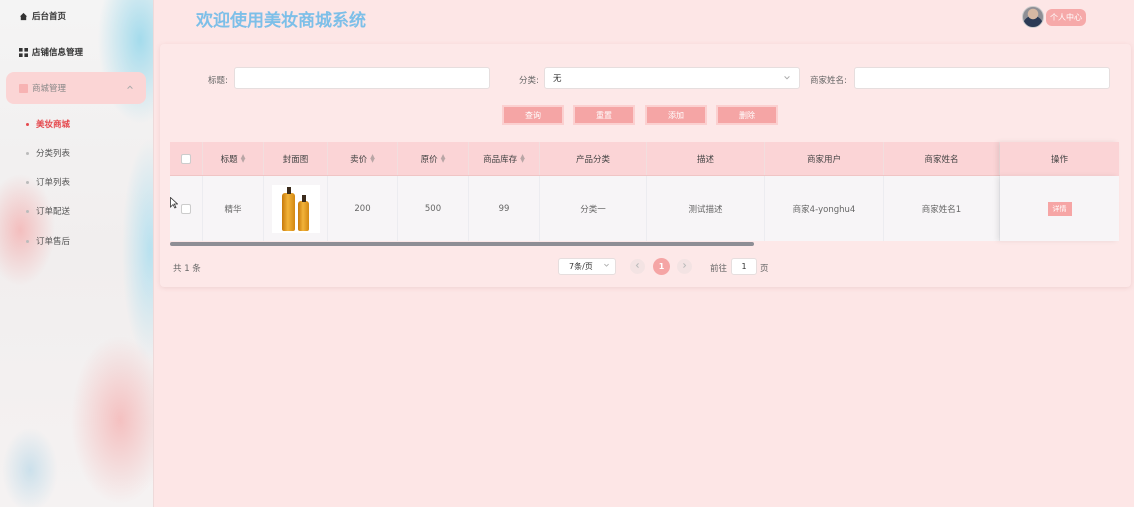 Image resolution: width=1134 pixels, height=507 pixels. I want to click on chevron-right-icon, so click(684, 267).